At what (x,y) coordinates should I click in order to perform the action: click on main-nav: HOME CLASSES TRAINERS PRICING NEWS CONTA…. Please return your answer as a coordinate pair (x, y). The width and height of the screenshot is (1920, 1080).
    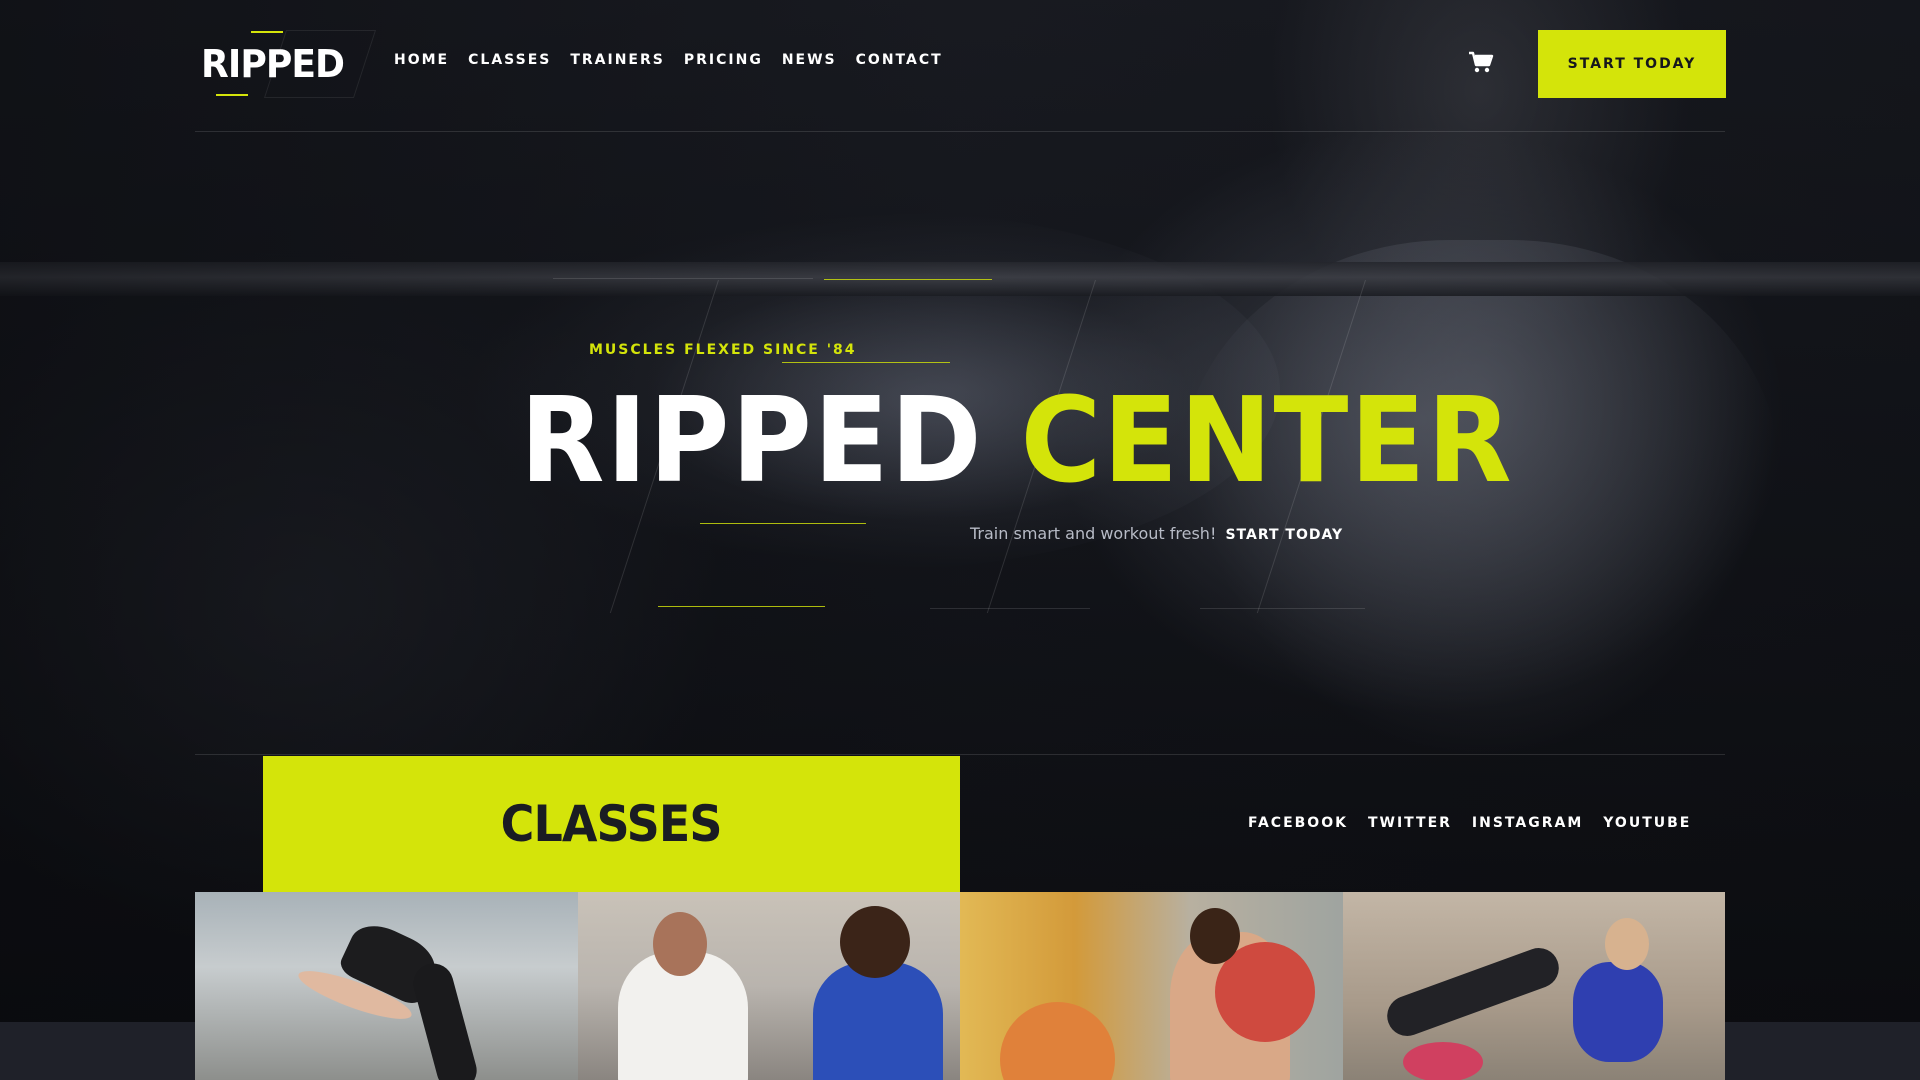
    Looking at the image, I should click on (678, 60).